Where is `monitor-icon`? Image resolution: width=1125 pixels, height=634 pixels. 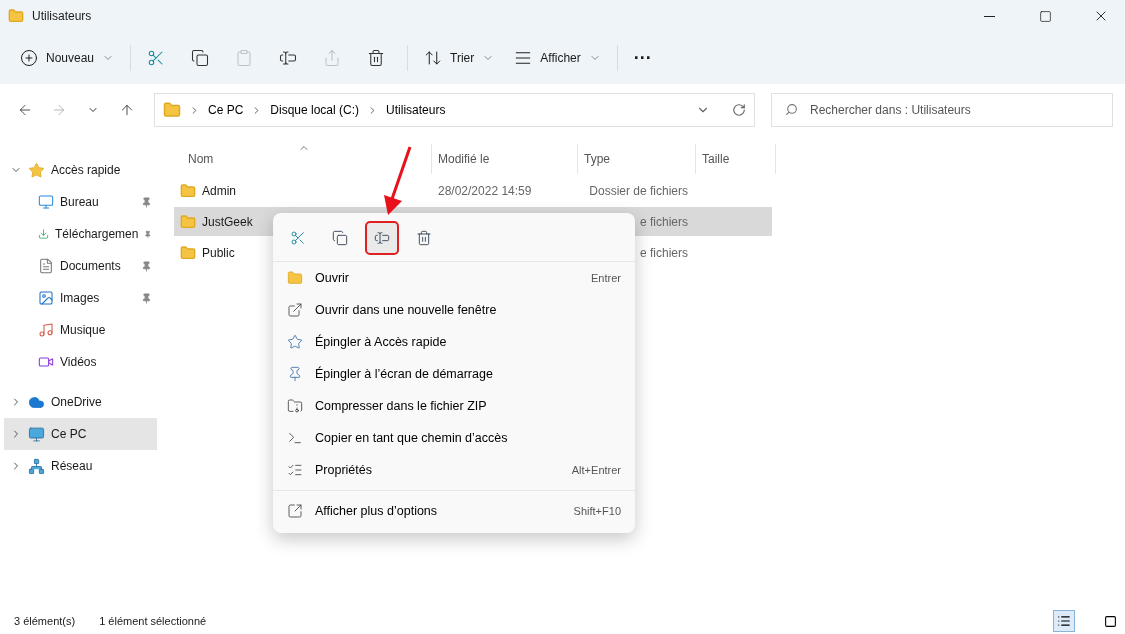 monitor-icon is located at coordinates (36, 434).